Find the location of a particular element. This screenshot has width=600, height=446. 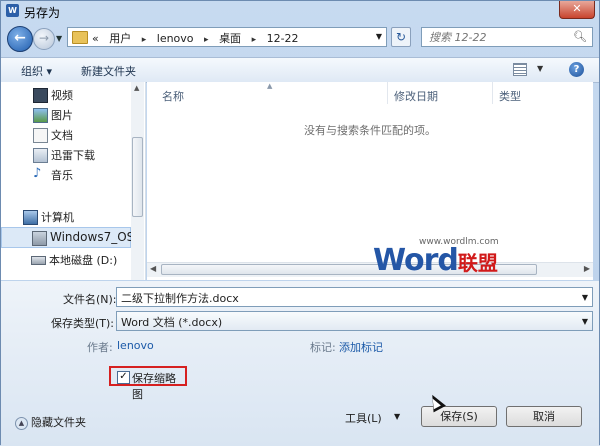

sidebar-item-label: 图片 is located at coordinates (62, 115).